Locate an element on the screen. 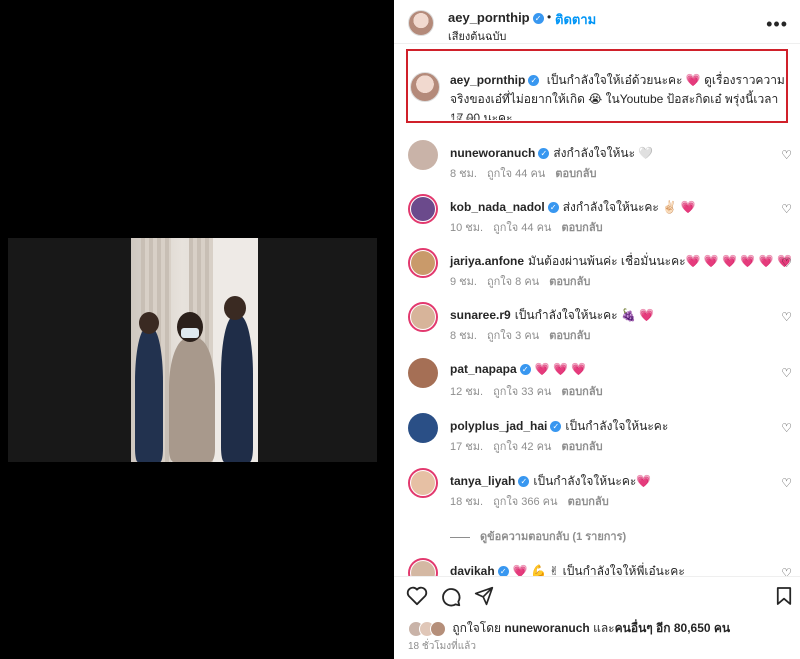 The image size is (800, 659). comment-text: ส่งกำลังใจให้นะ 🤍 is located at coordinates (603, 153).